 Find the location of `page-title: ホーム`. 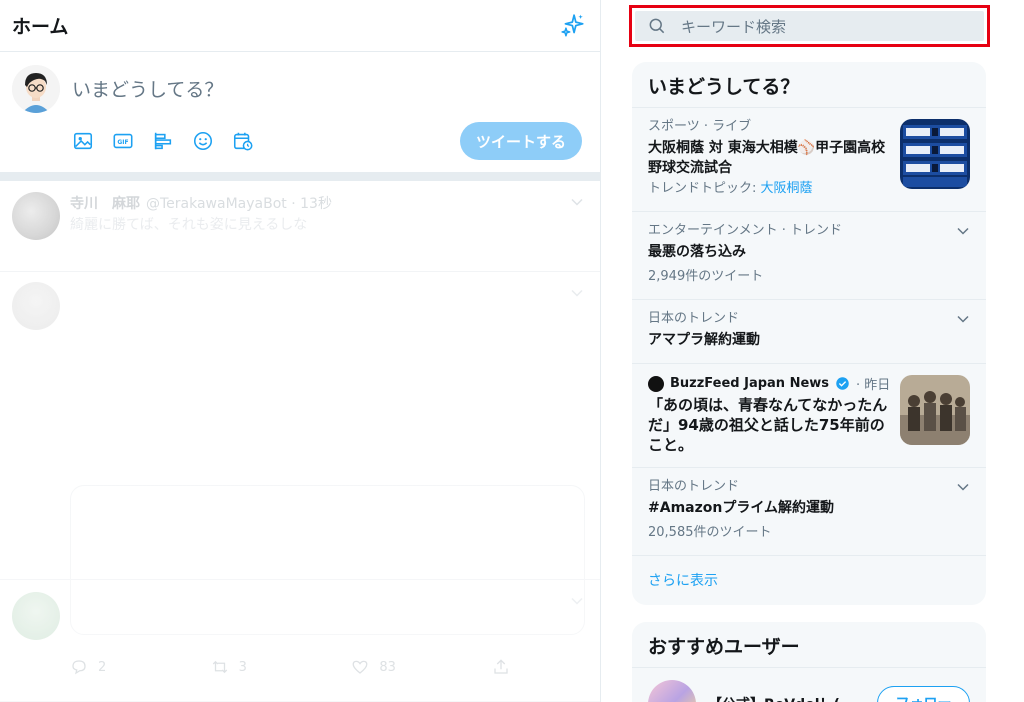

page-title: ホーム is located at coordinates (40, 27).